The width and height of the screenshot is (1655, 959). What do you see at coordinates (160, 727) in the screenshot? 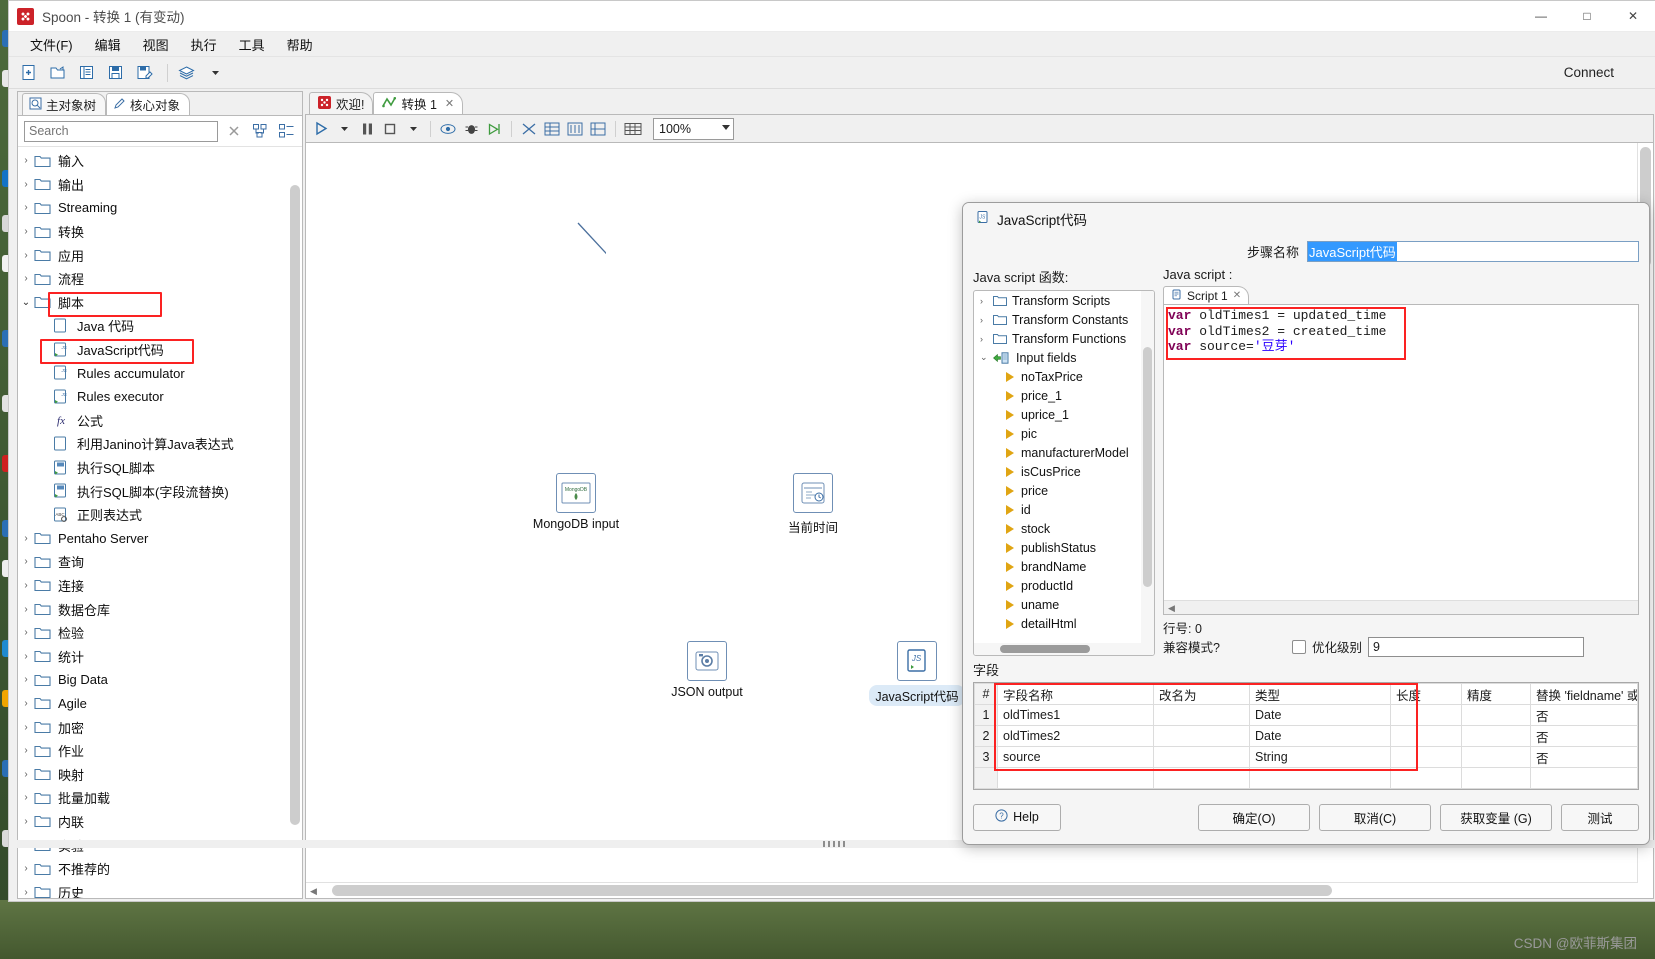
I see `tree-item-: › 加密` at bounding box center [160, 727].